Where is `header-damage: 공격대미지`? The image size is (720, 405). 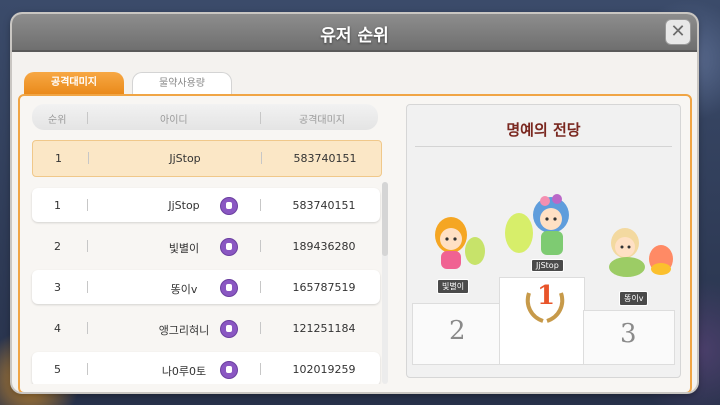 header-damage: 공격대미지 is located at coordinates (322, 120).